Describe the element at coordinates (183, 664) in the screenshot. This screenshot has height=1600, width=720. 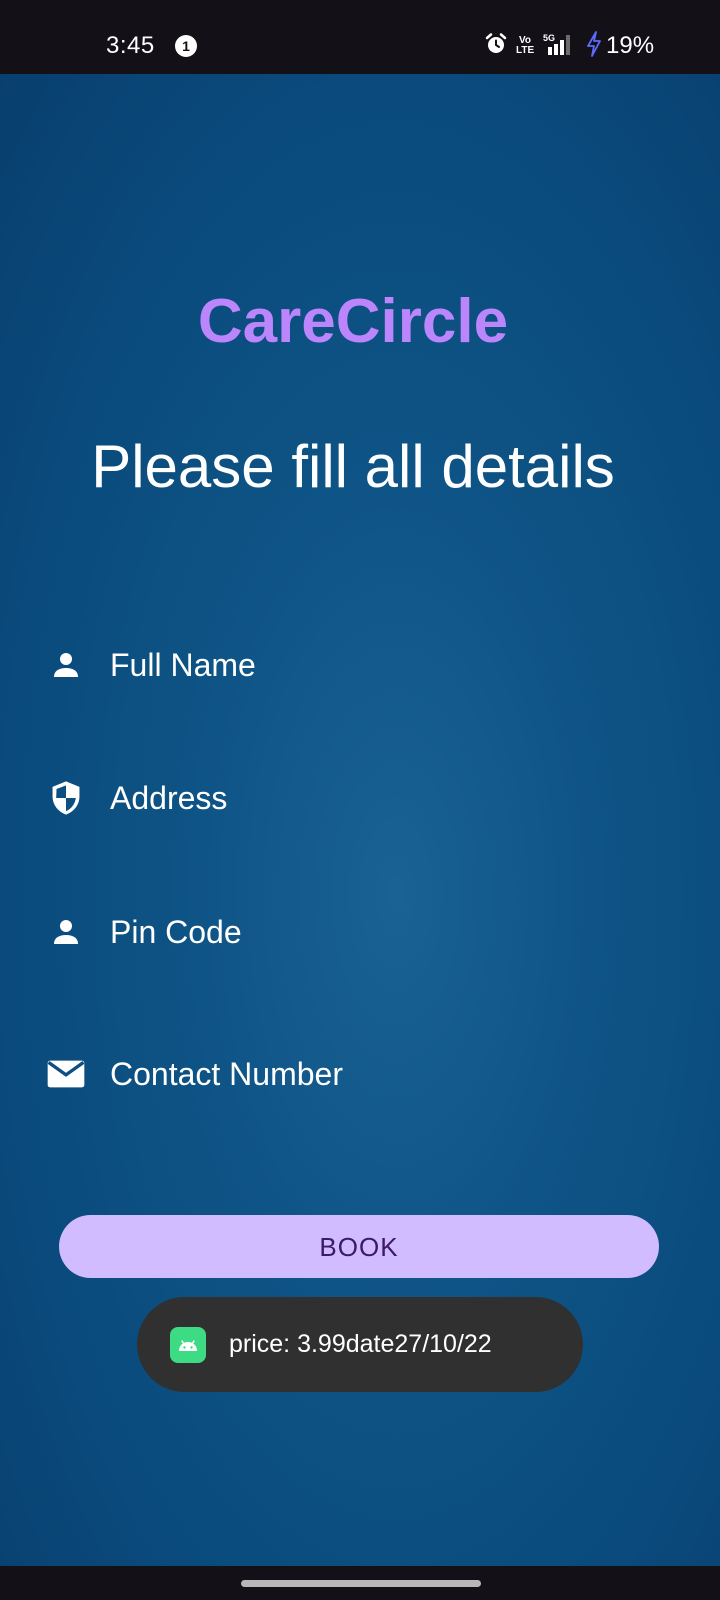
I see `full-name-label: Full Name` at that location.